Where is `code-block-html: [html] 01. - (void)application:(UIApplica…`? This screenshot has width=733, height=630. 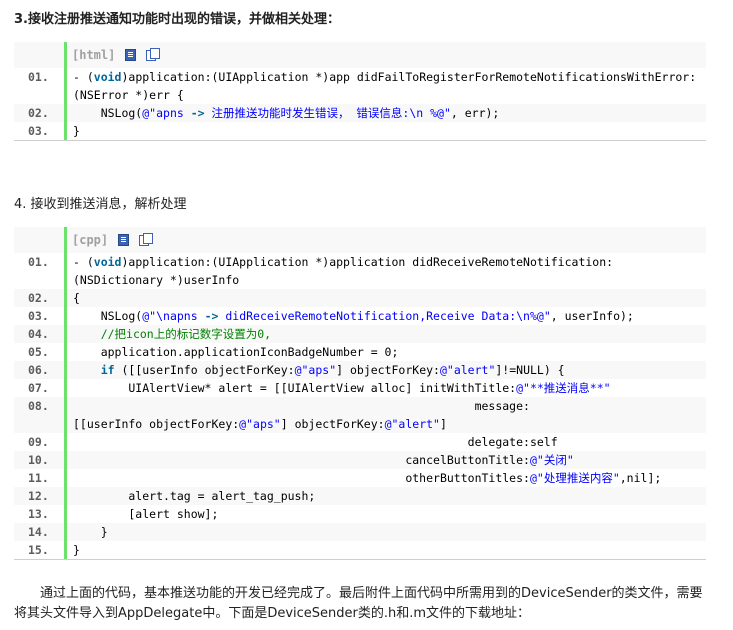
code-block-html: [html] 01. - (void)application:(UIApplica… is located at coordinates (360, 91).